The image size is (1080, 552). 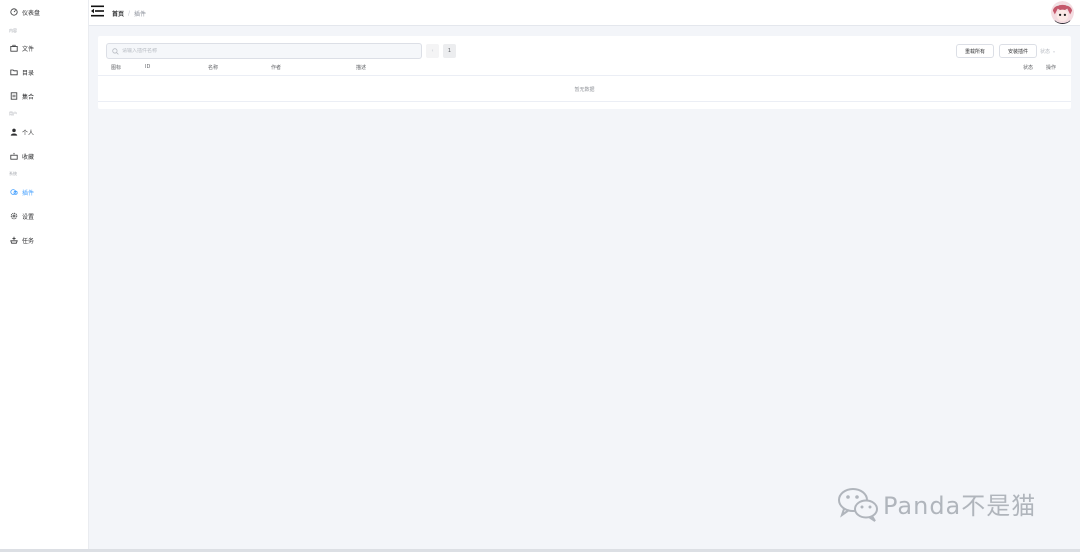 I want to click on plugin-icon, so click(x=13, y=192).